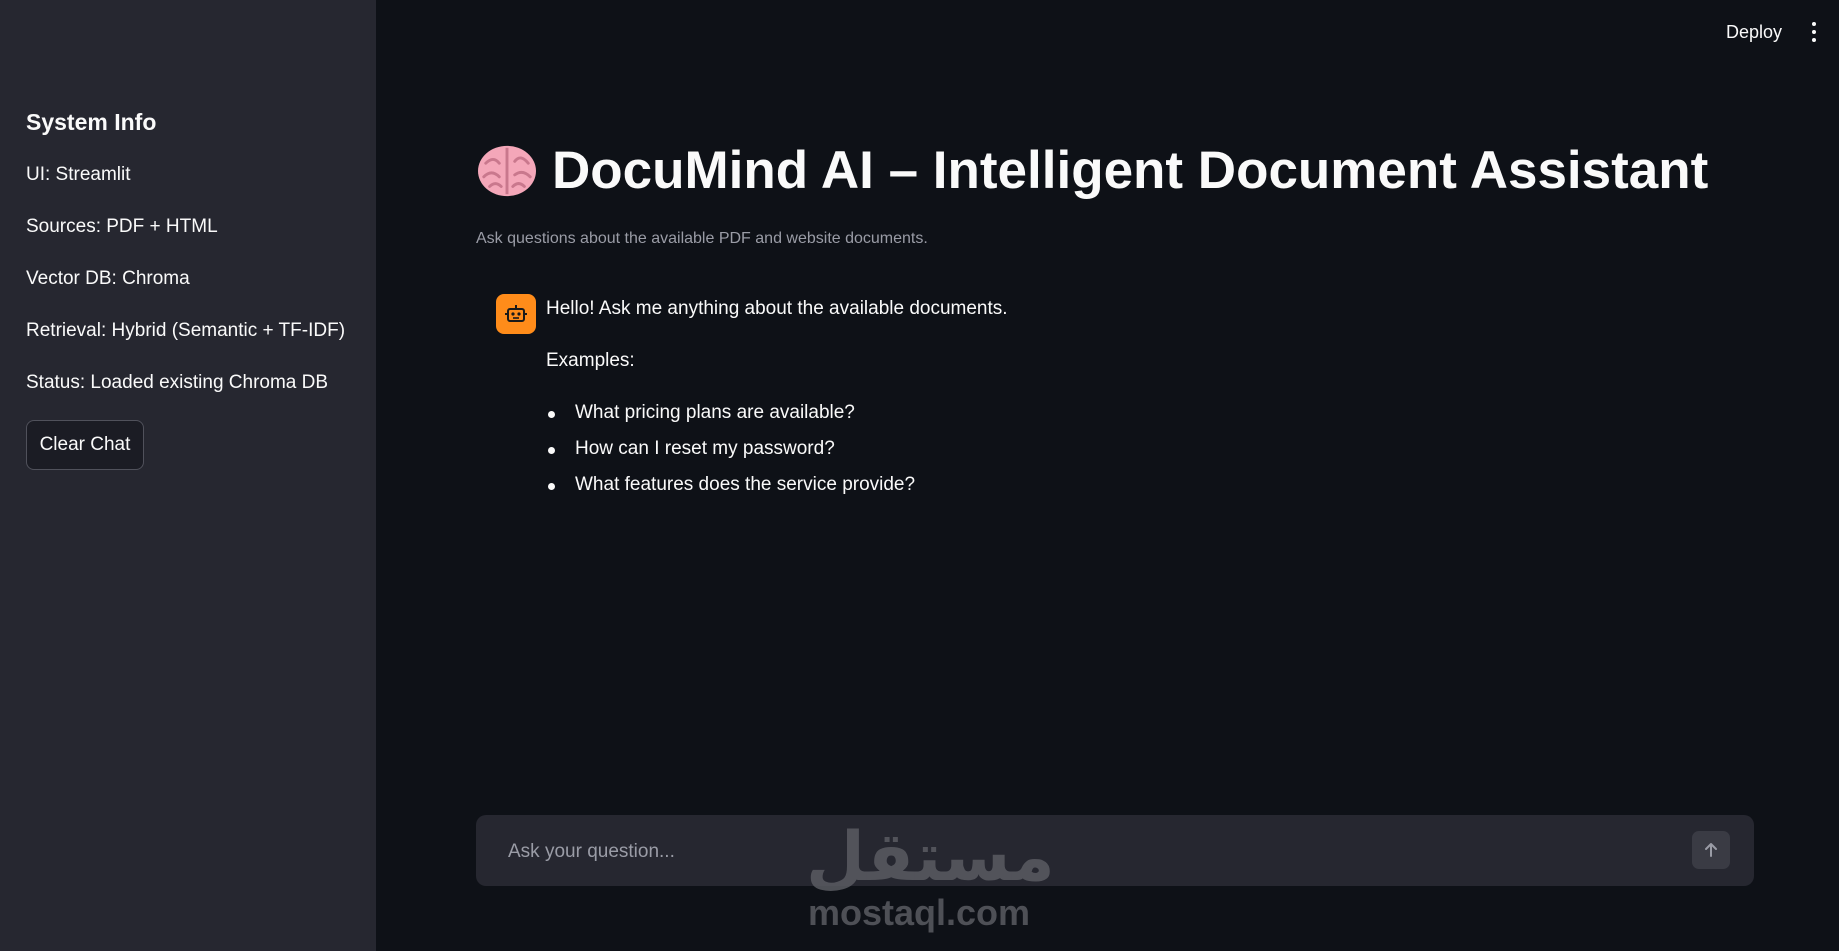 Image resolution: width=1839 pixels, height=951 pixels. Describe the element at coordinates (507, 170) in the screenshot. I see `brain-icon` at that location.